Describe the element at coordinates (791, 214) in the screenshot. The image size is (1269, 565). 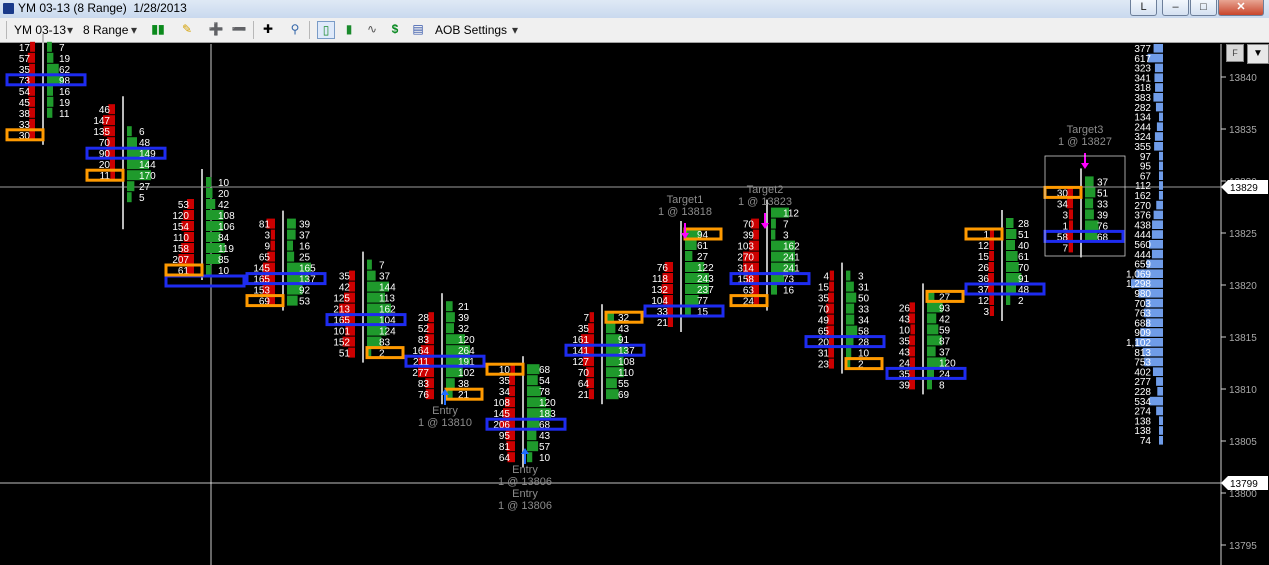
I see `ask-volume-label: 112` at that location.